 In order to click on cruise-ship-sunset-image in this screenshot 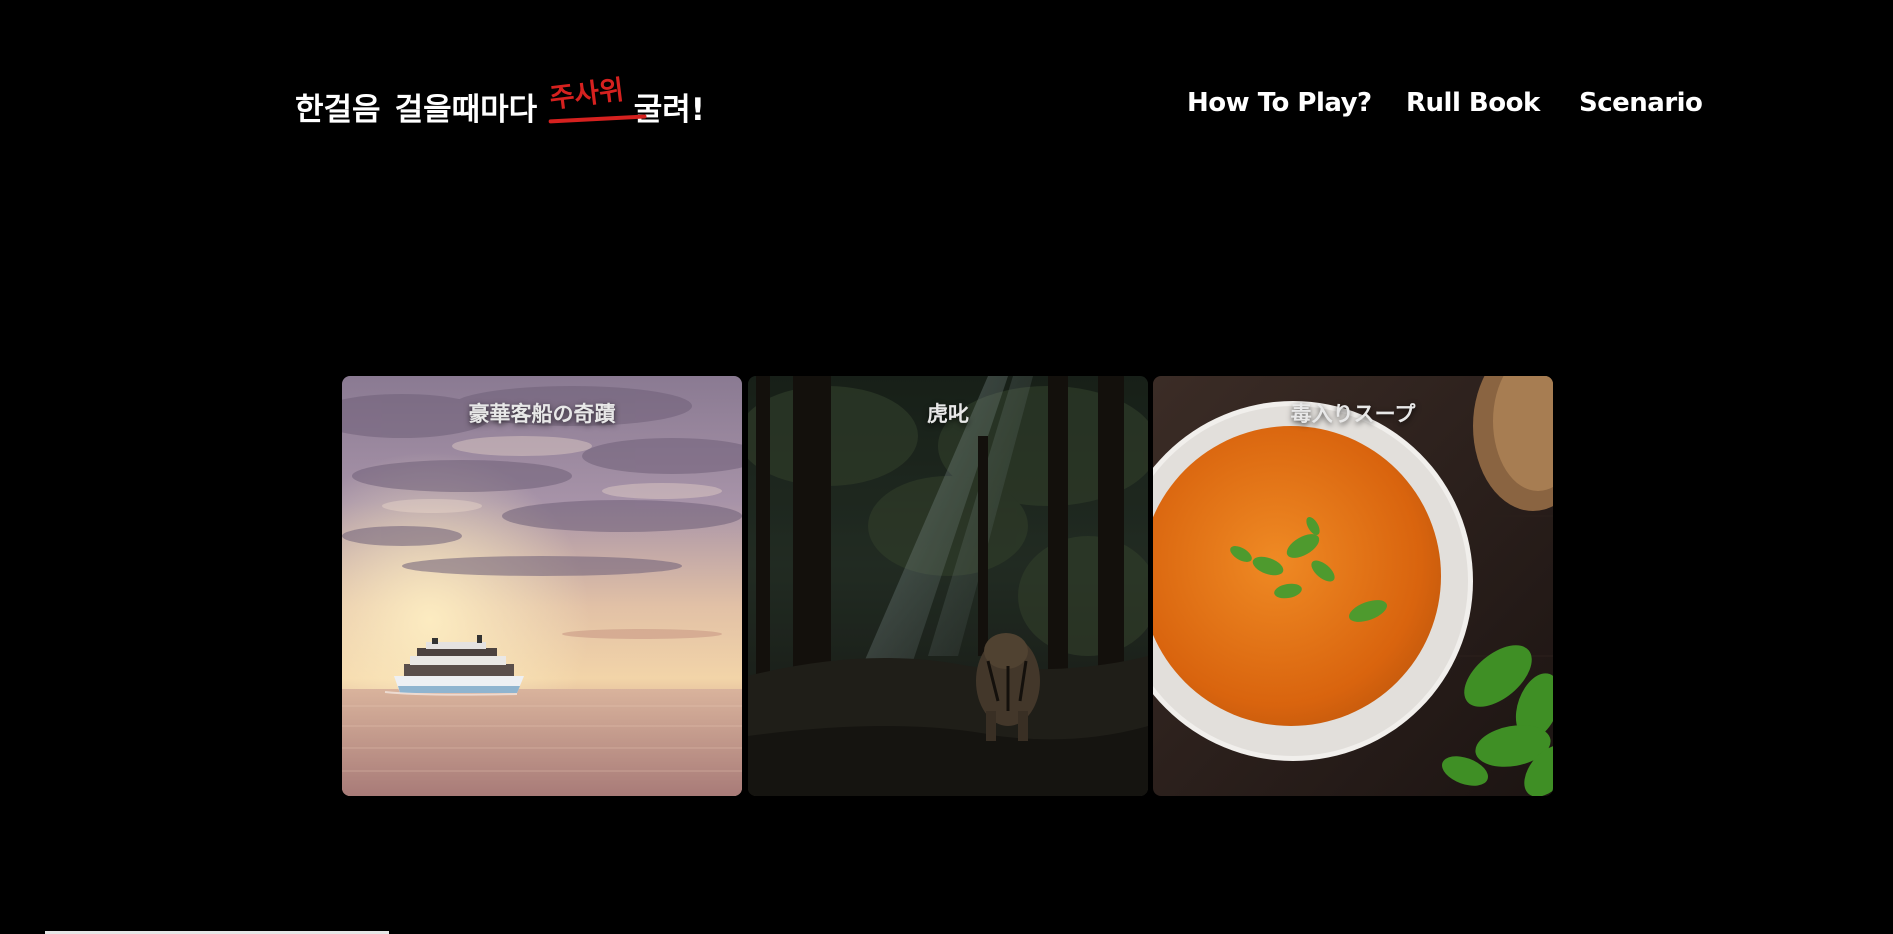, I will do `click(542, 586)`.